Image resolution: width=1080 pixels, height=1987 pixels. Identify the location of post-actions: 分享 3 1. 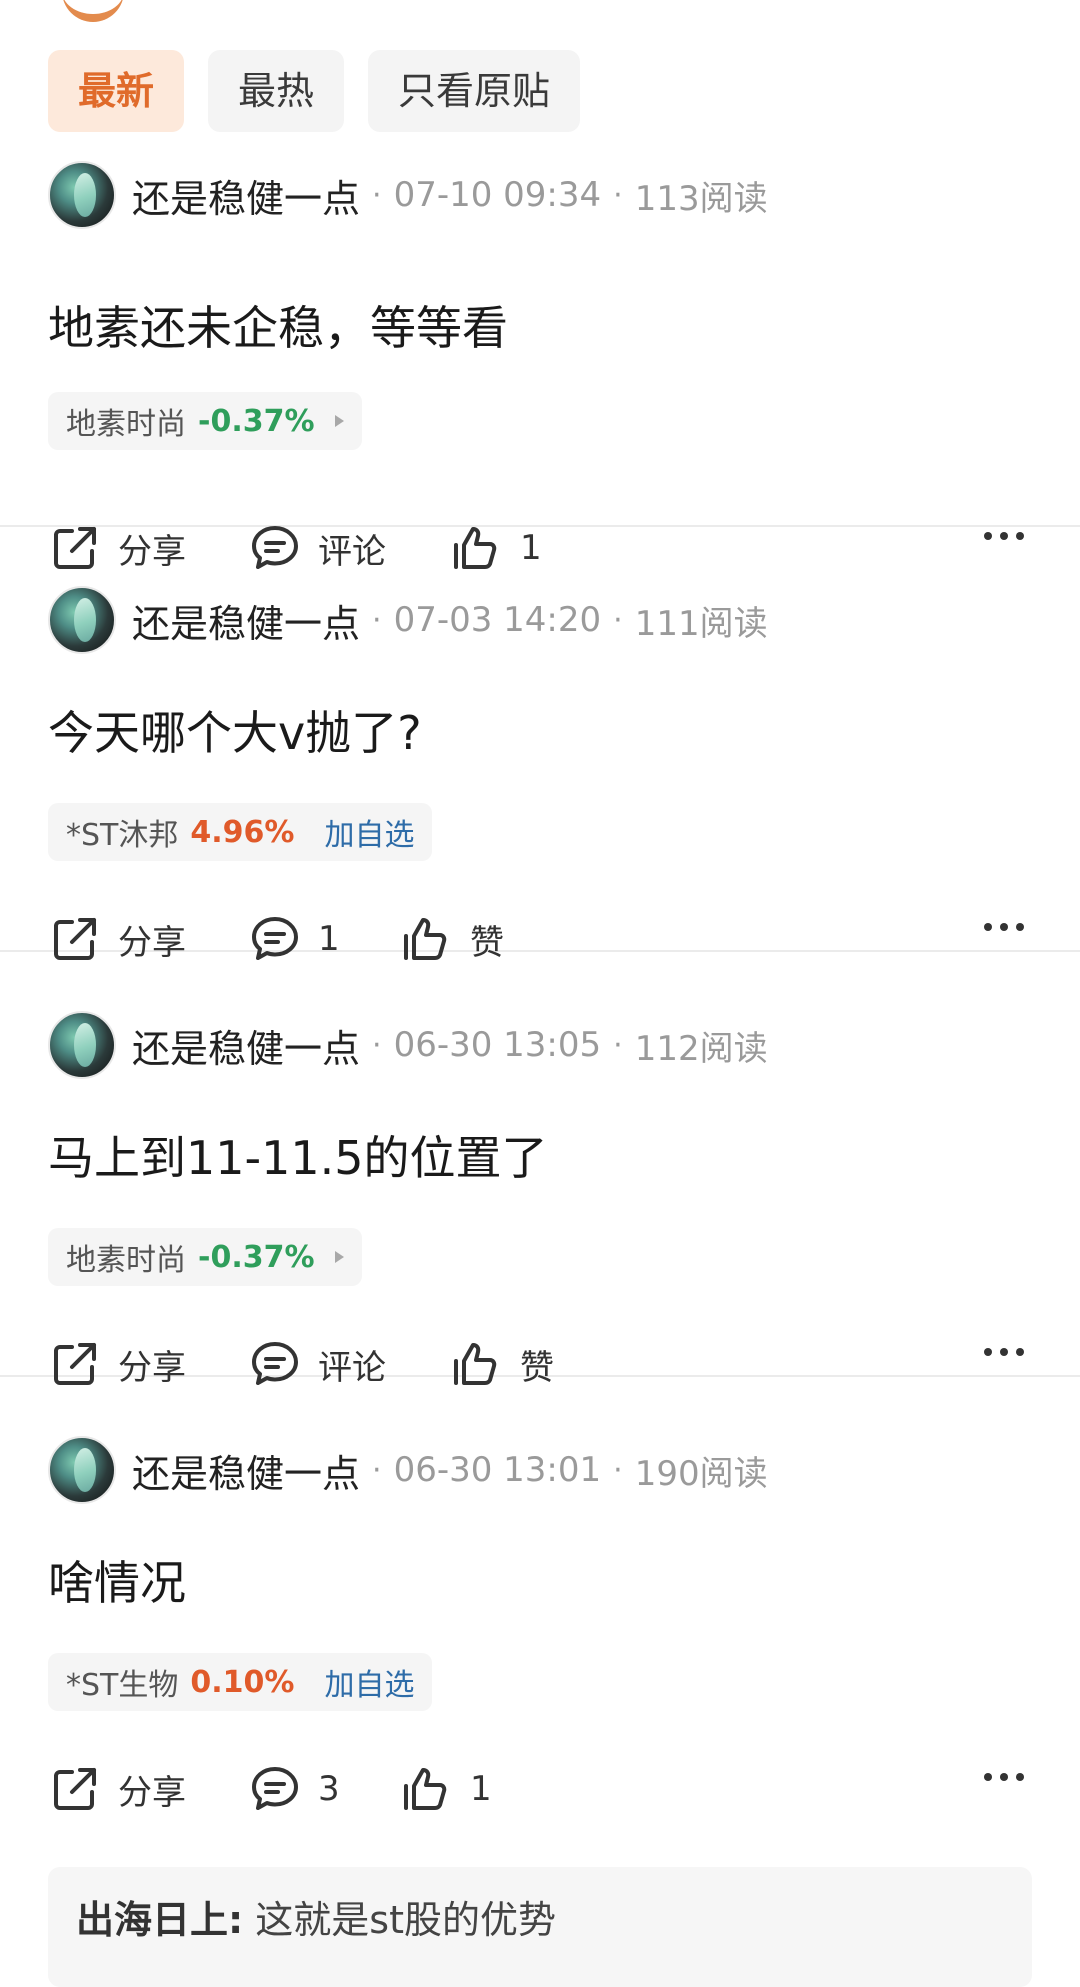
(540, 1789).